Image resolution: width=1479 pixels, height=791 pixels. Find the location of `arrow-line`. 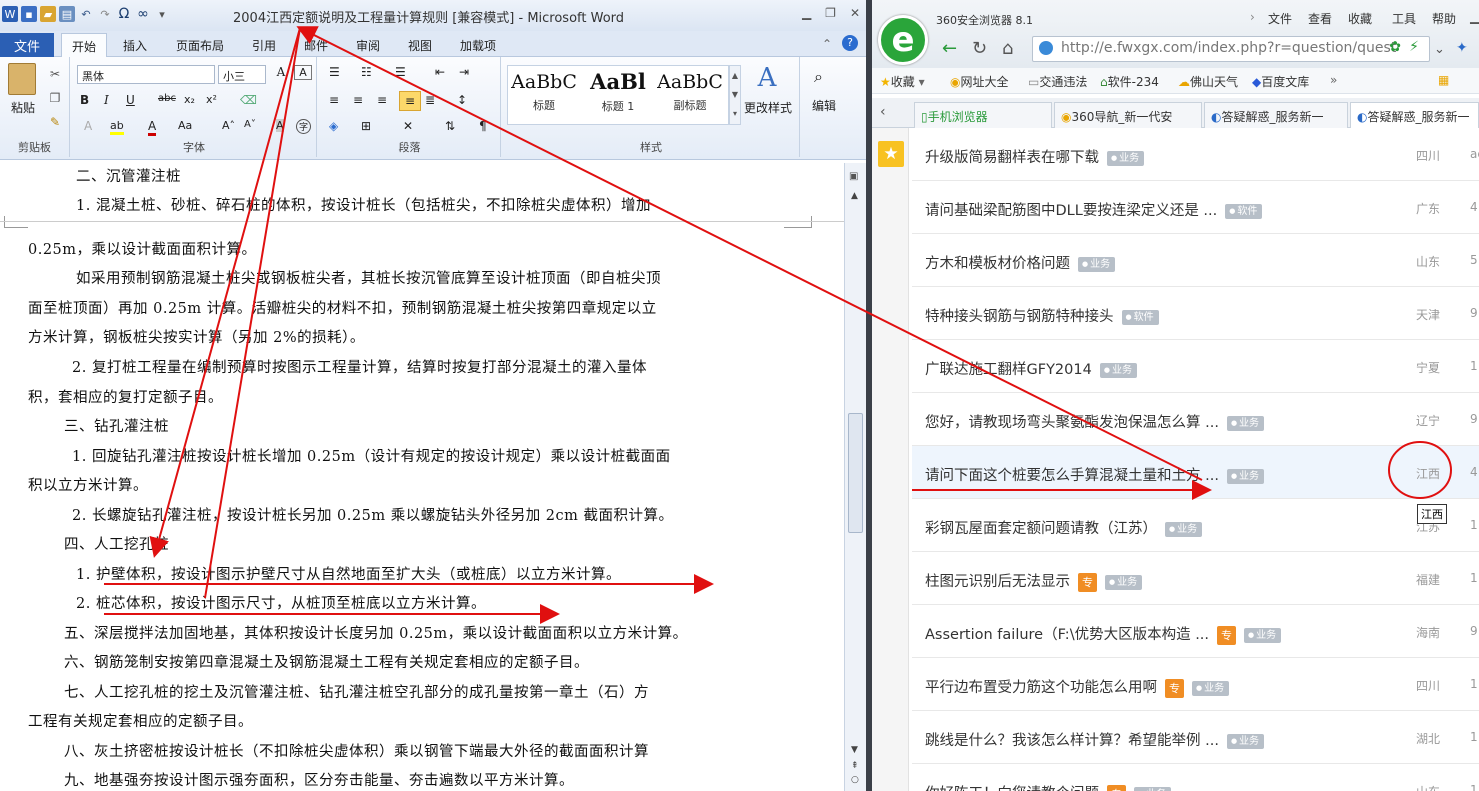

arrow-line is located at coordinates (252, 313).